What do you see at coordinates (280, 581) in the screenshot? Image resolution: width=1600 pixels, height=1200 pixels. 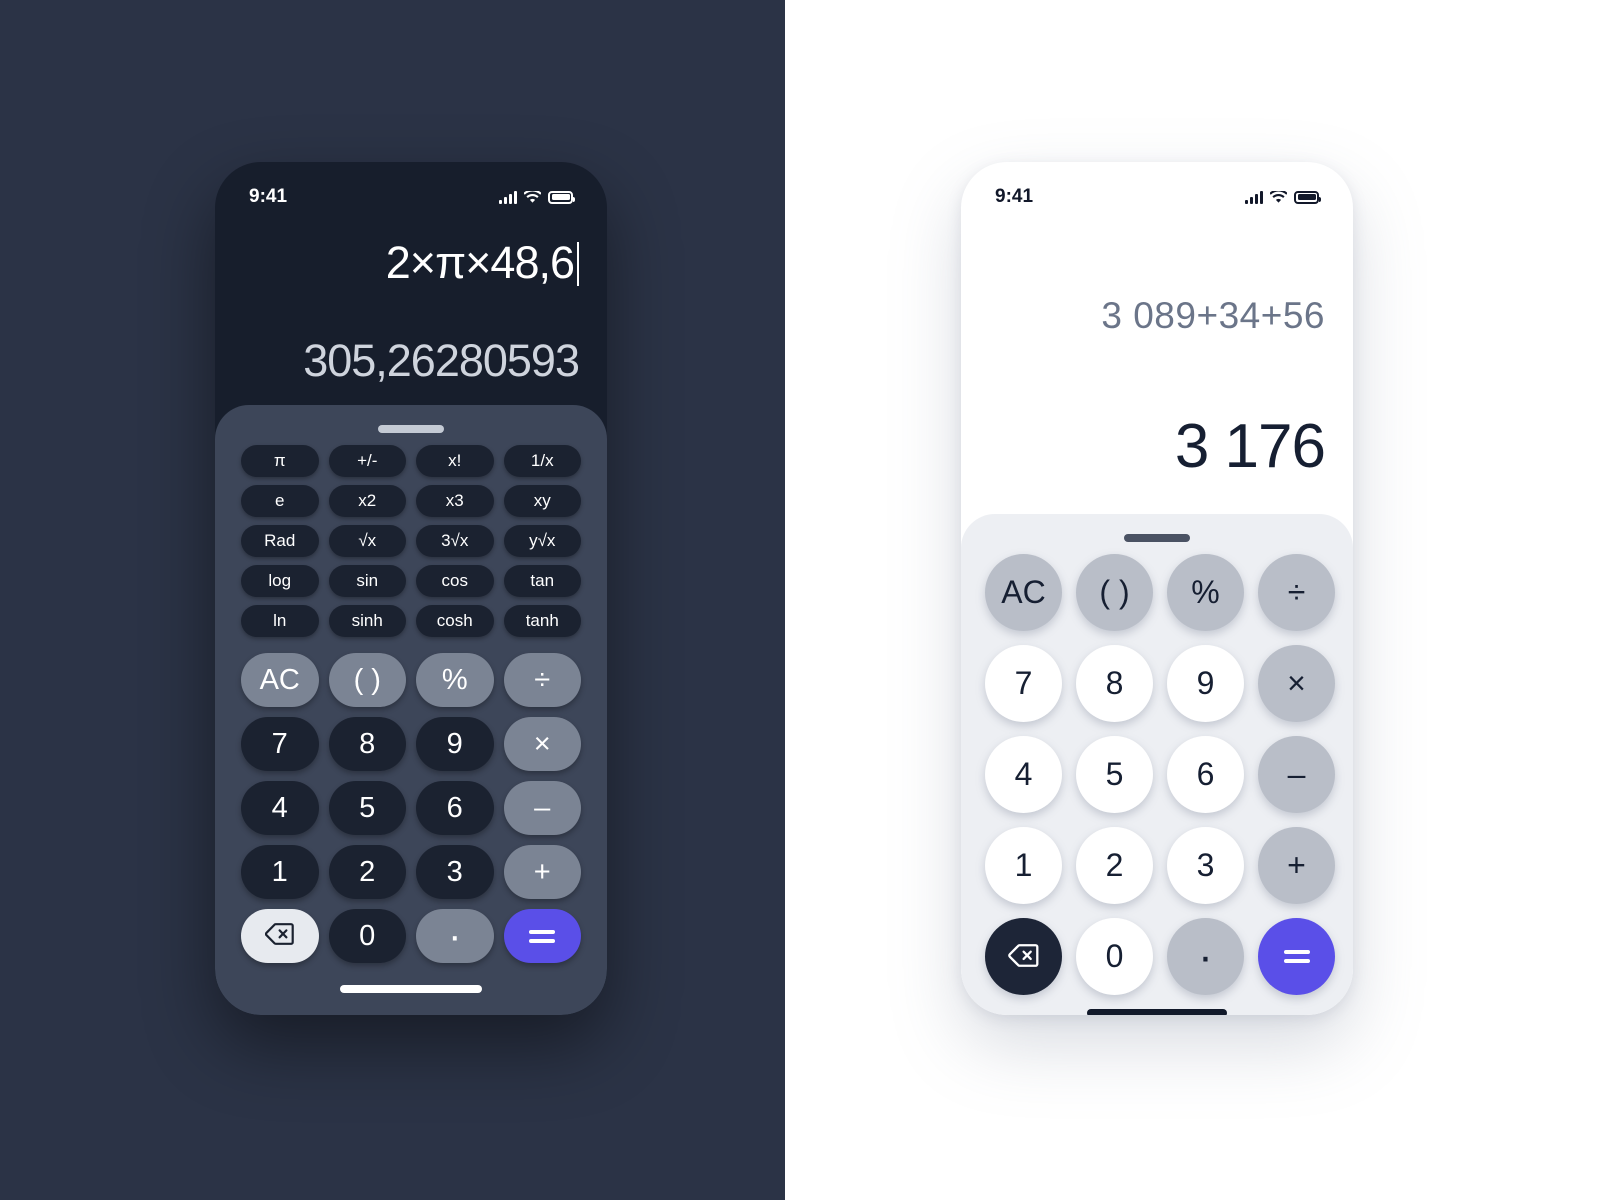 I see `sci-key-log: log` at bounding box center [280, 581].